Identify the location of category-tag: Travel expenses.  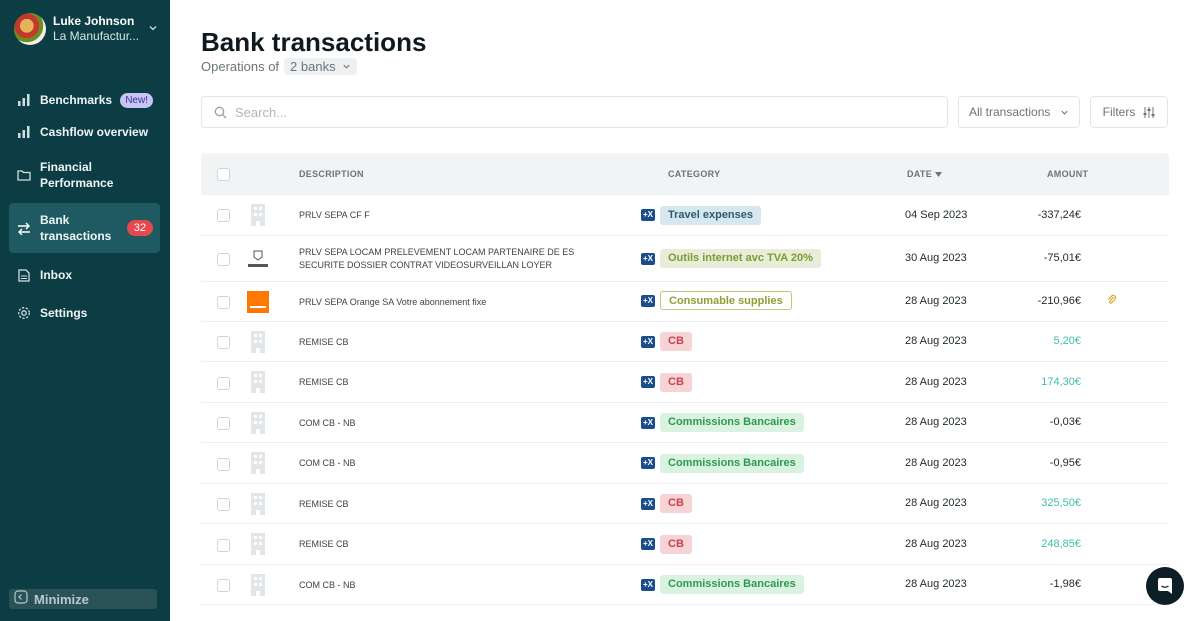
(711, 215).